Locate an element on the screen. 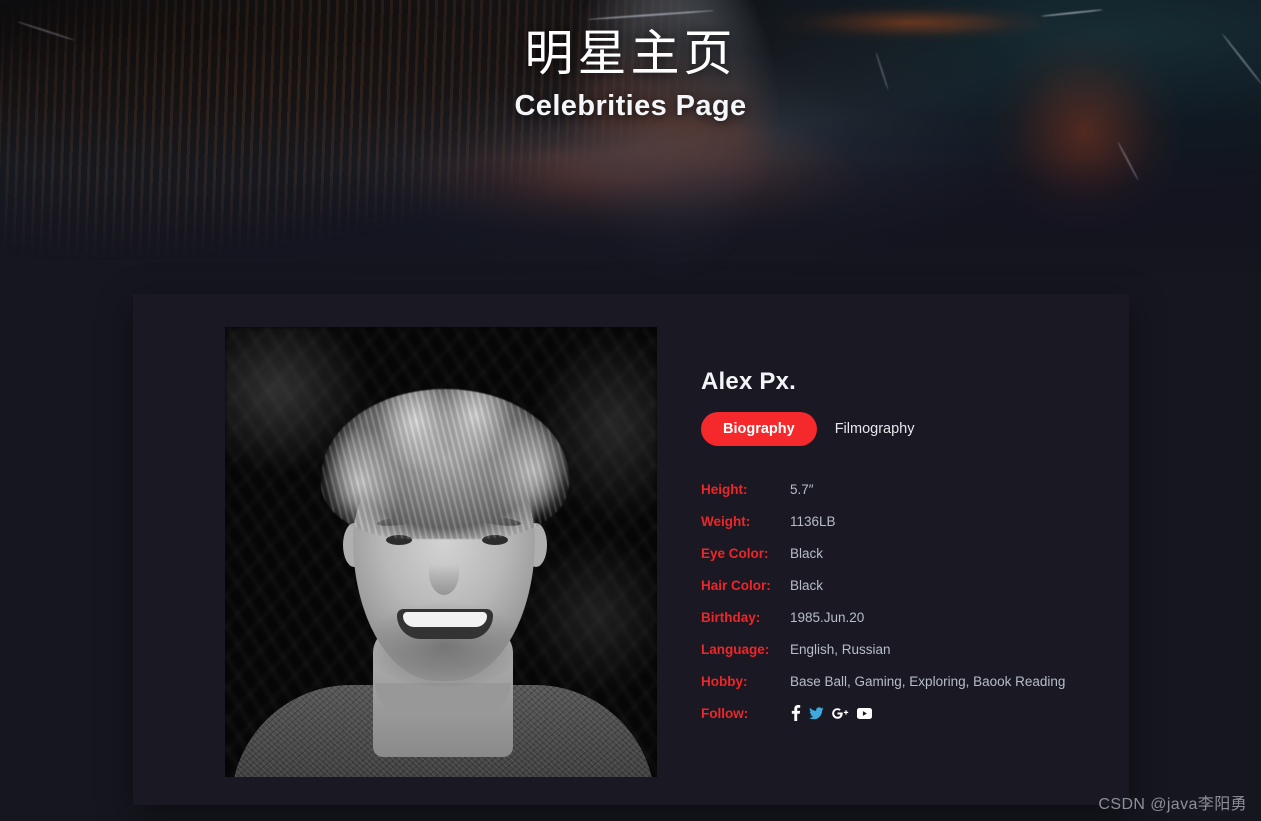  detail-value: 5.7″ is located at coordinates (802, 489).